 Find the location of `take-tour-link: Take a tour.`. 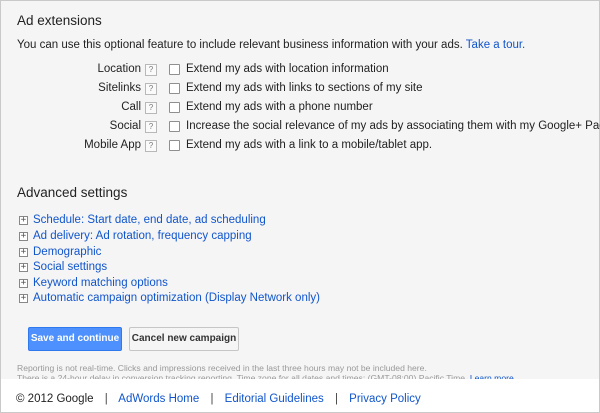

take-tour-link: Take a tour. is located at coordinates (495, 45).